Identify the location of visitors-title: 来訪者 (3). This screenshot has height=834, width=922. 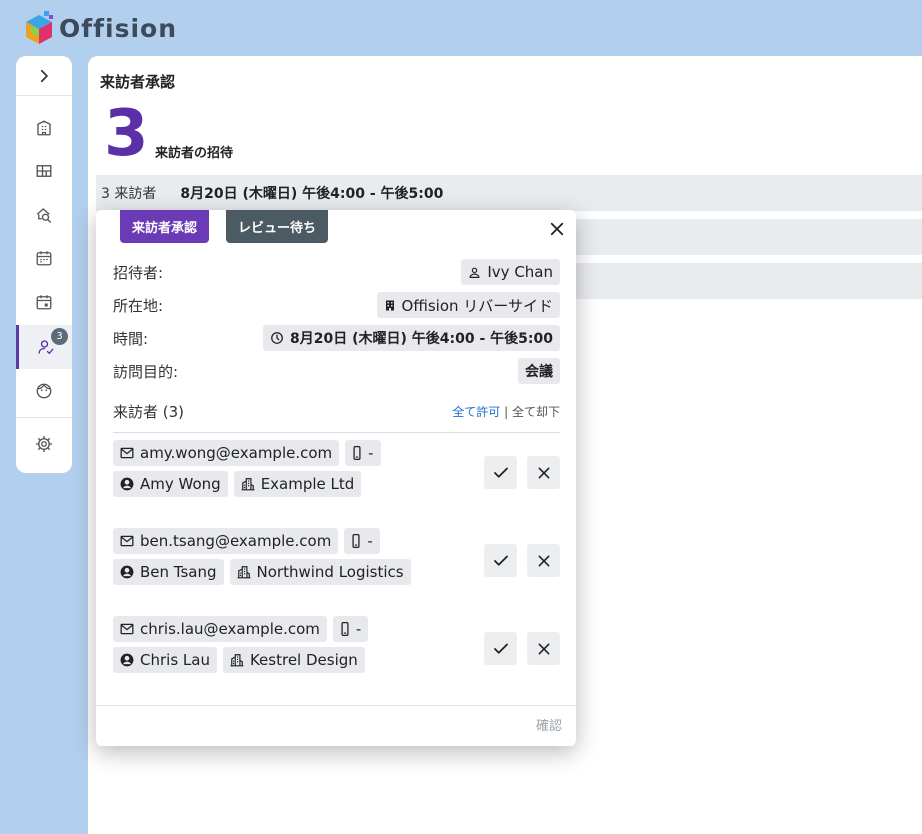
(149, 412).